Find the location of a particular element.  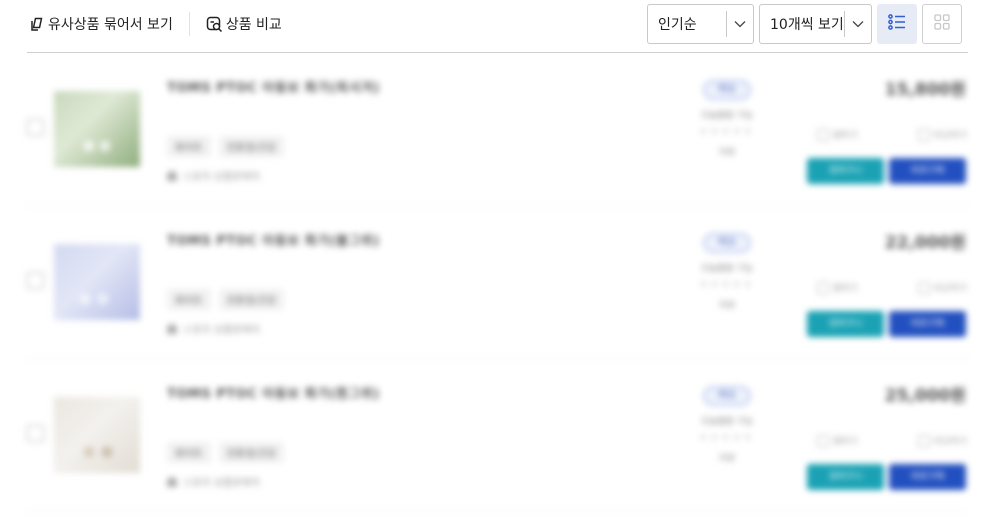

list-toolbar: 유사상품 묶어서 보기 상품 비교 인기순 10개씩 보기 is located at coordinates (493, 26).